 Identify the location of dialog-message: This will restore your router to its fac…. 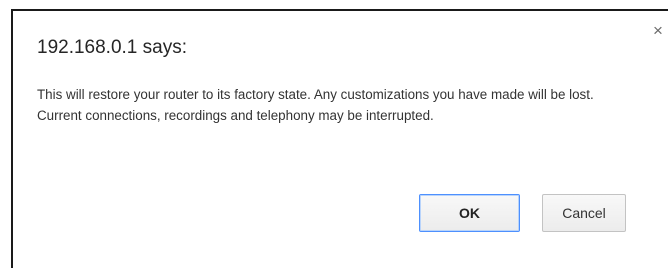
(315, 105).